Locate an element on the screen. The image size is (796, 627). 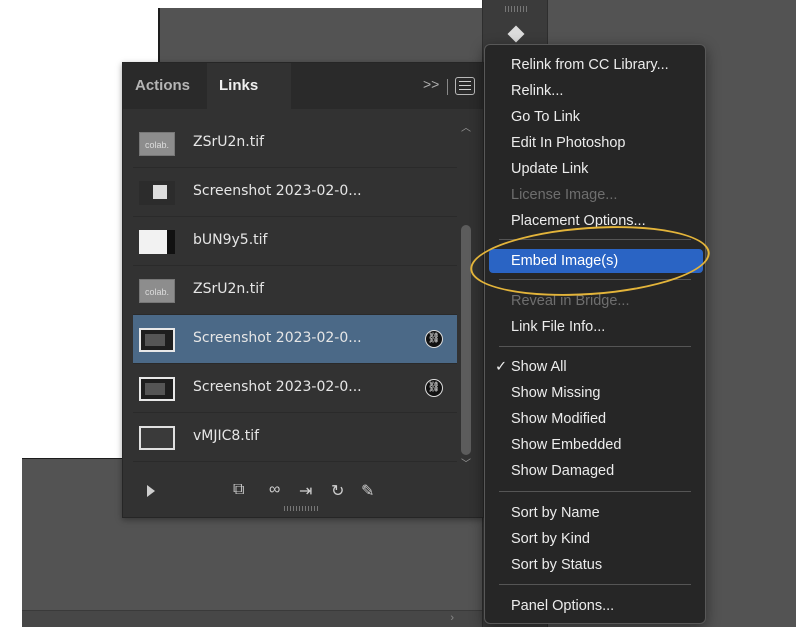
diamond-icon is located at coordinates (516, 34).